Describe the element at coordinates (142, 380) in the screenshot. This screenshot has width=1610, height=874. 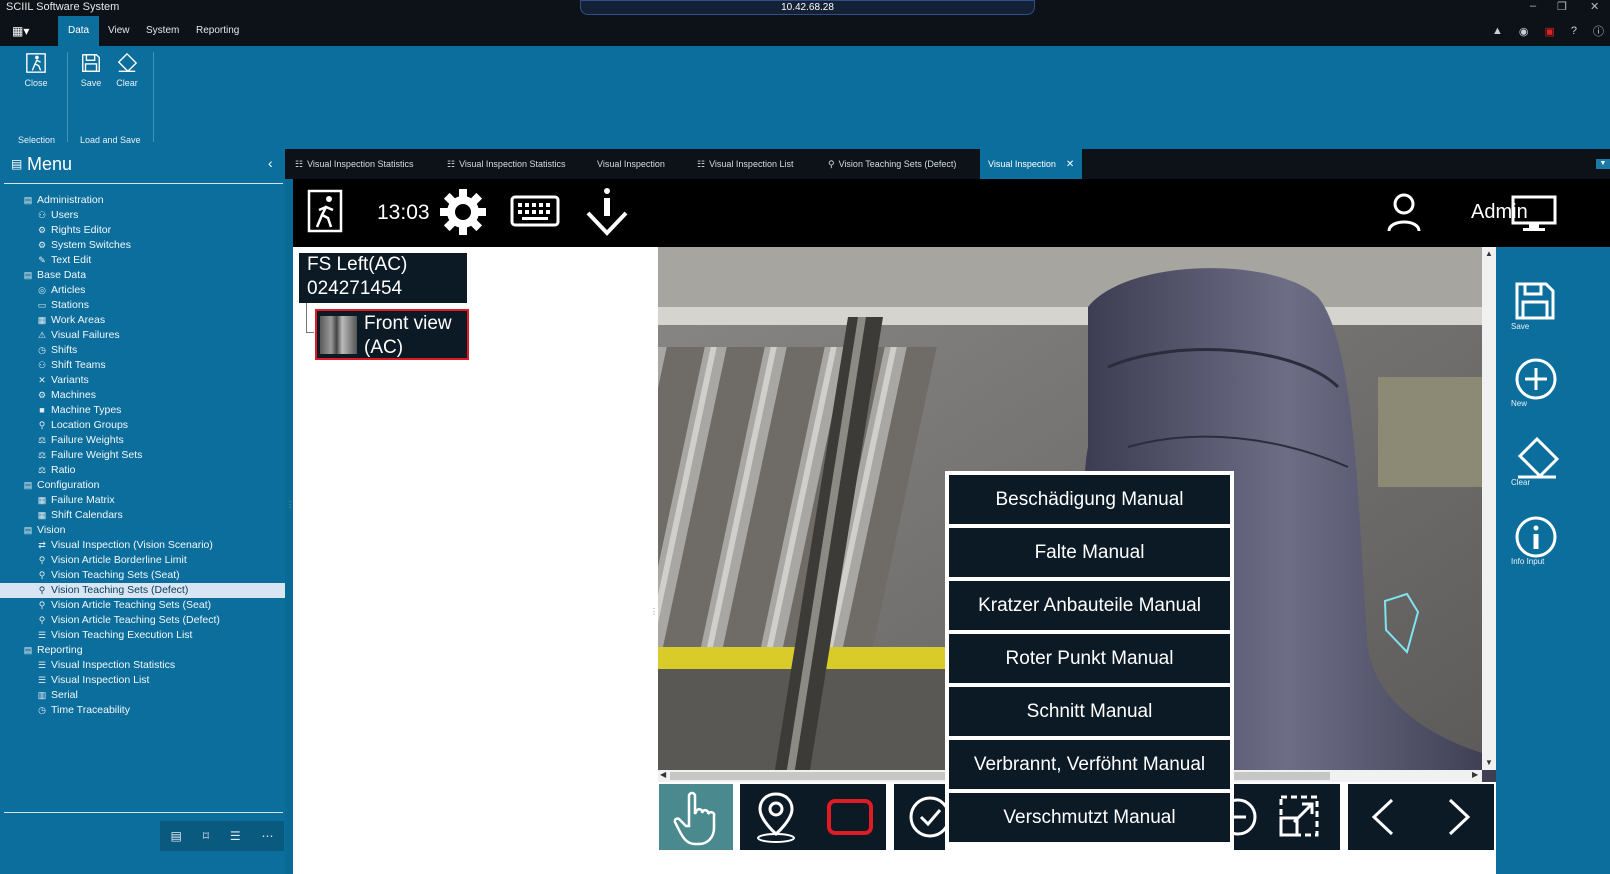
I see `menu-item-variants: ✕ Variants` at that location.